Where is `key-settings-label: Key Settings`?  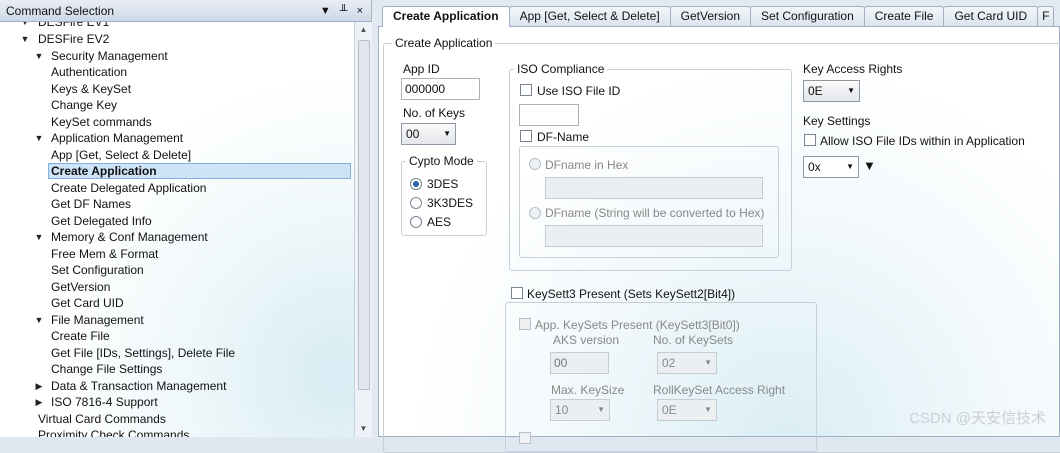 key-settings-label: Key Settings is located at coordinates (837, 121).